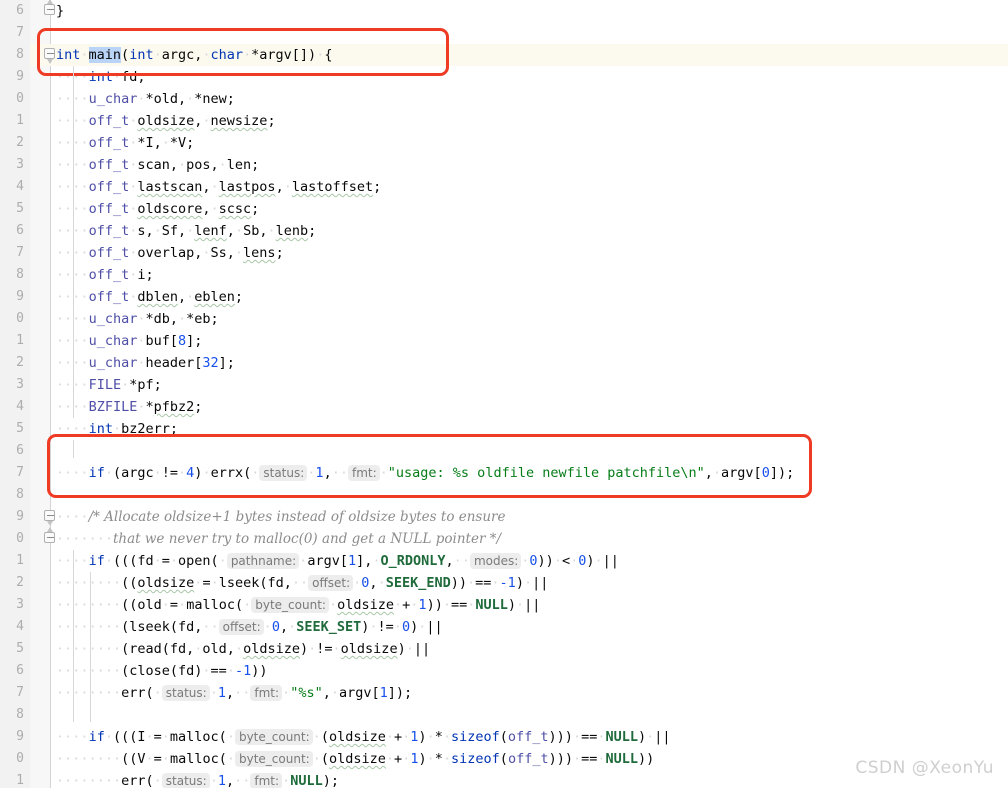 This screenshot has height=788, width=1008. What do you see at coordinates (218, 187) in the screenshot?
I see `code-text: ····off_t·lastscan,·lastpos,·lastoffset;` at bounding box center [218, 187].